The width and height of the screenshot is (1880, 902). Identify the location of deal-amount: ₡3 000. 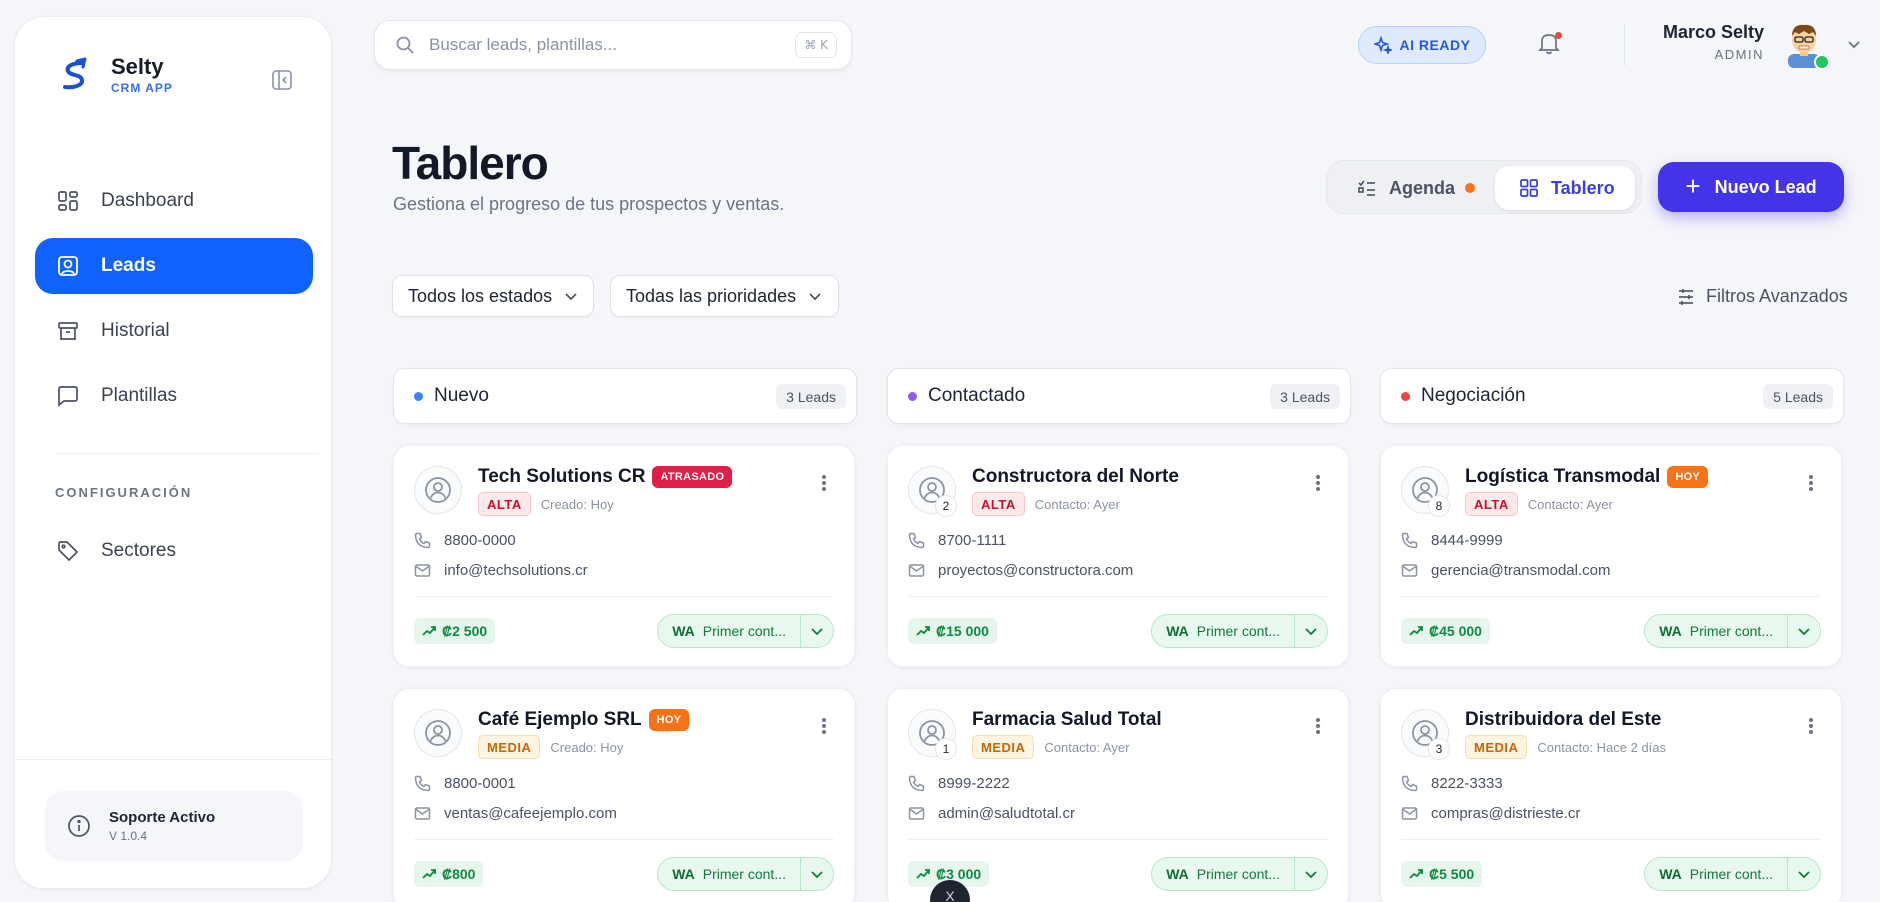
(959, 874).